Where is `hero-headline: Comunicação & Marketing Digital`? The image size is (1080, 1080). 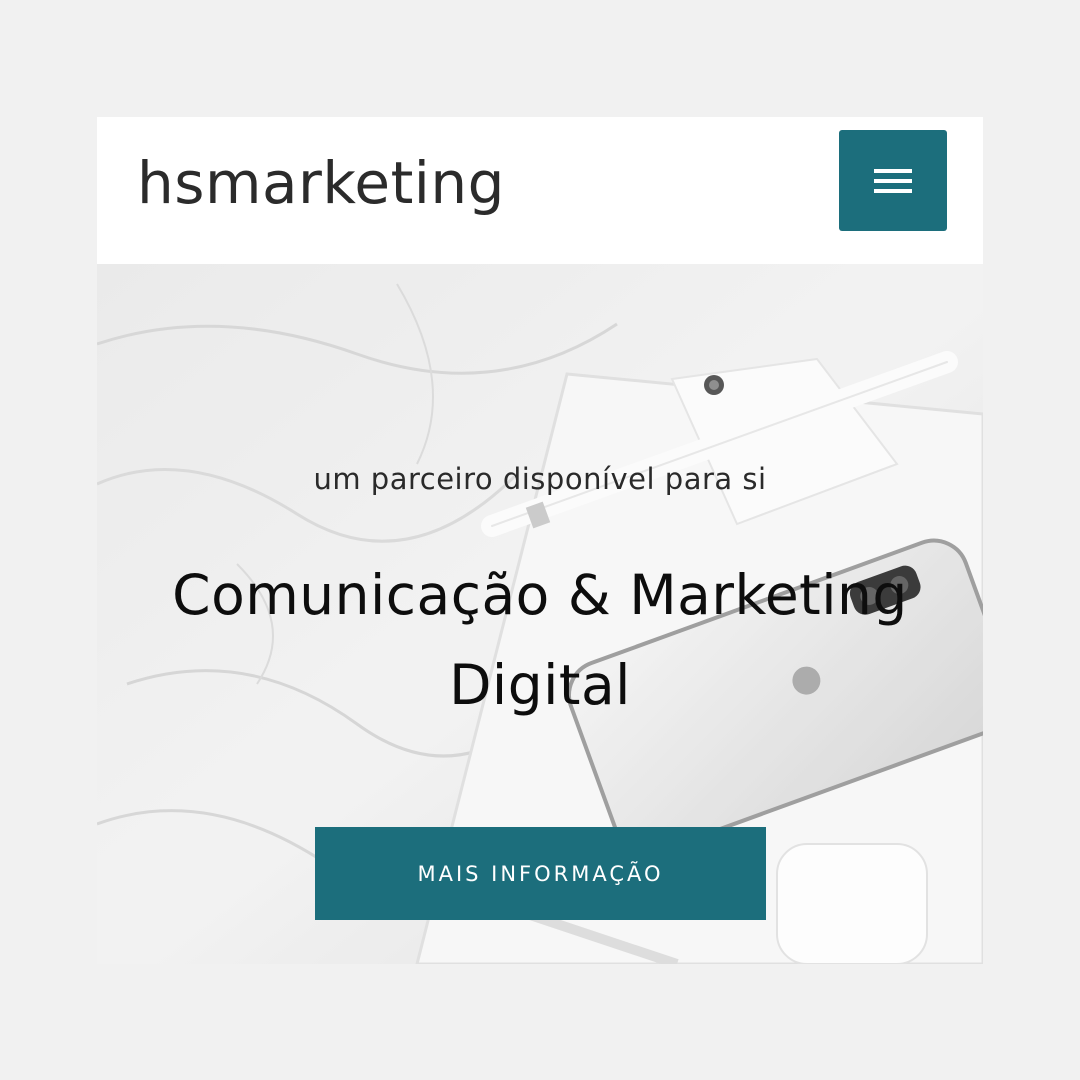
hero-headline: Comunicação & Marketing Digital is located at coordinates (540, 640).